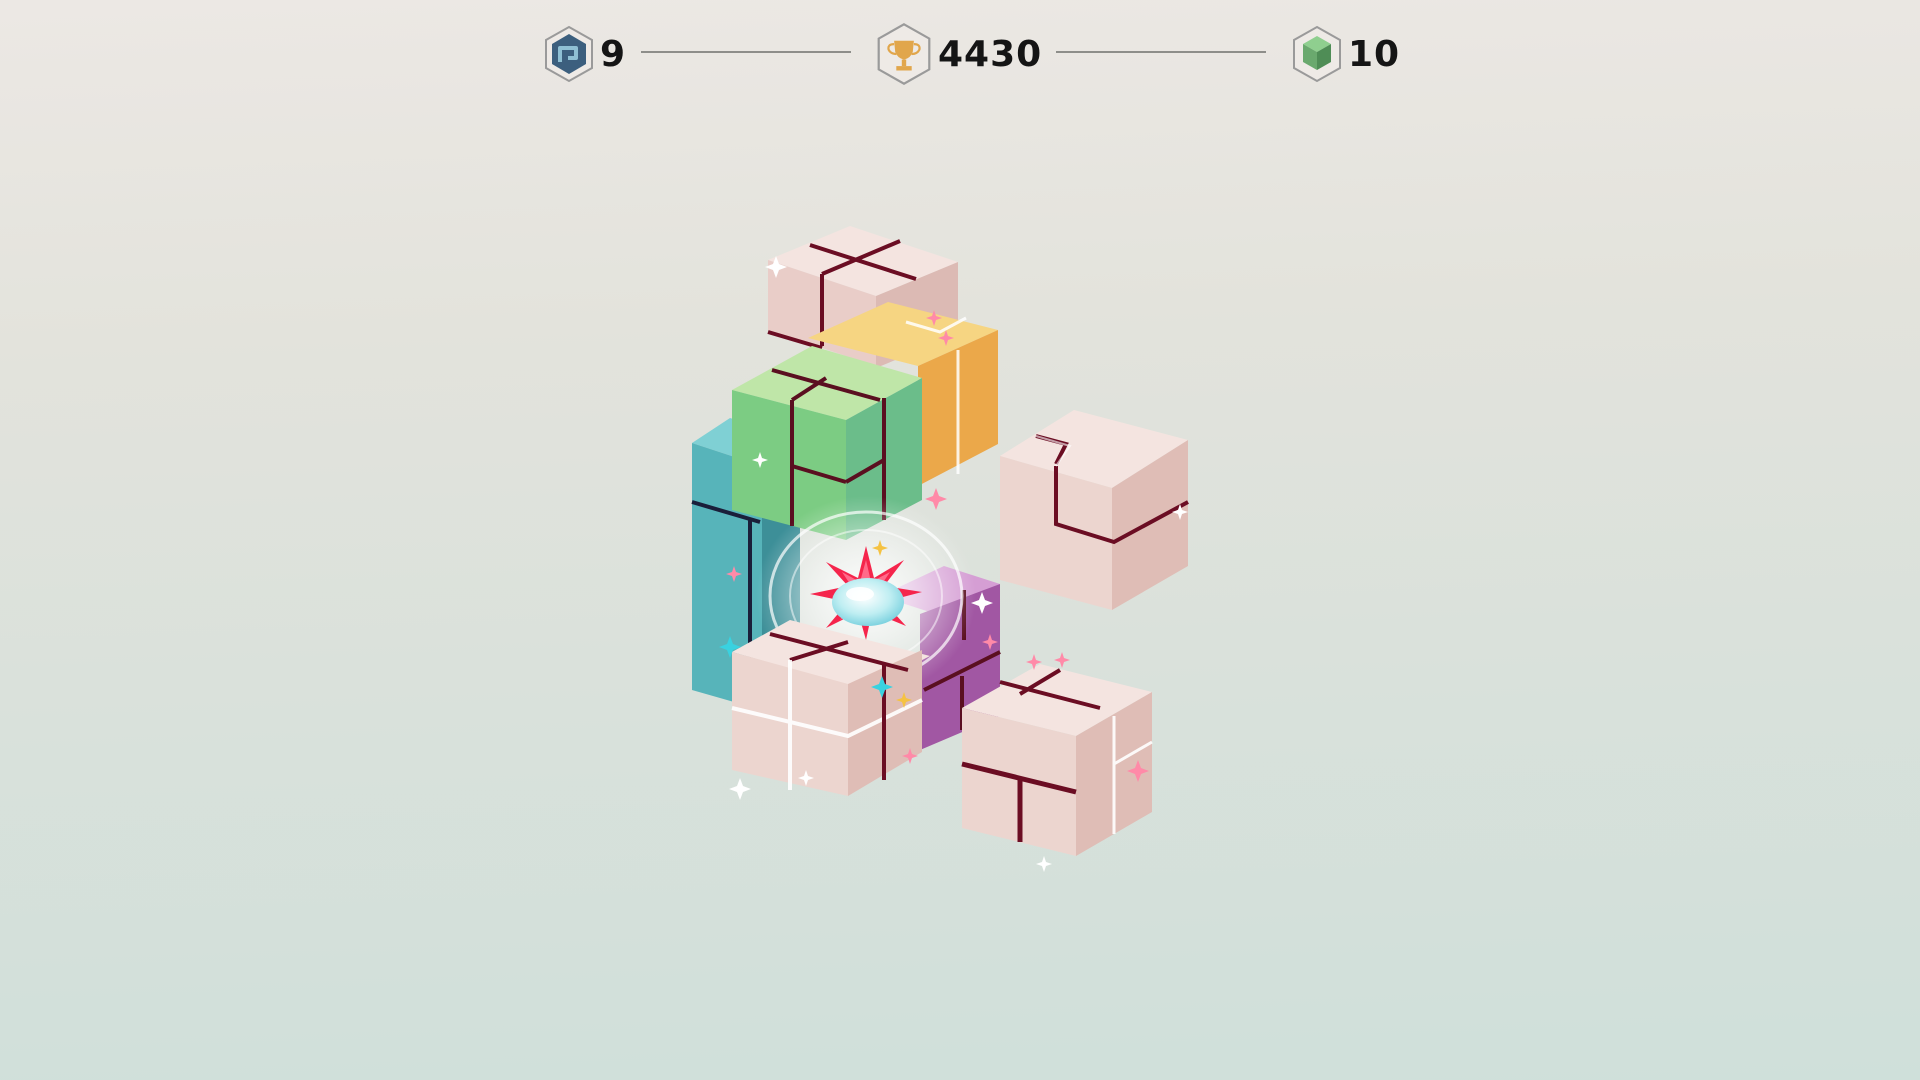  Describe the element at coordinates (1094, 510) in the screenshot. I see `block-pink-right` at that location.